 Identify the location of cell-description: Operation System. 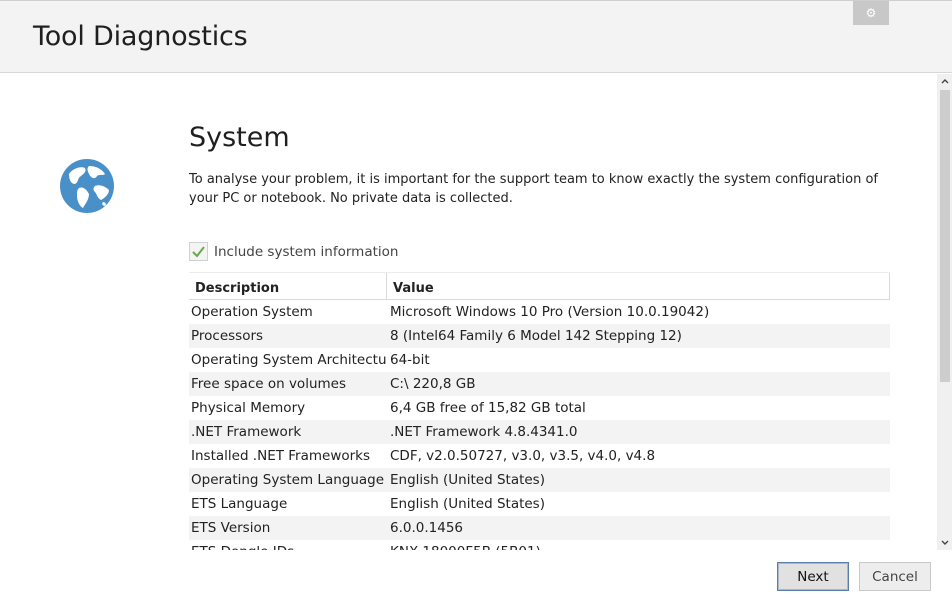
(252, 312).